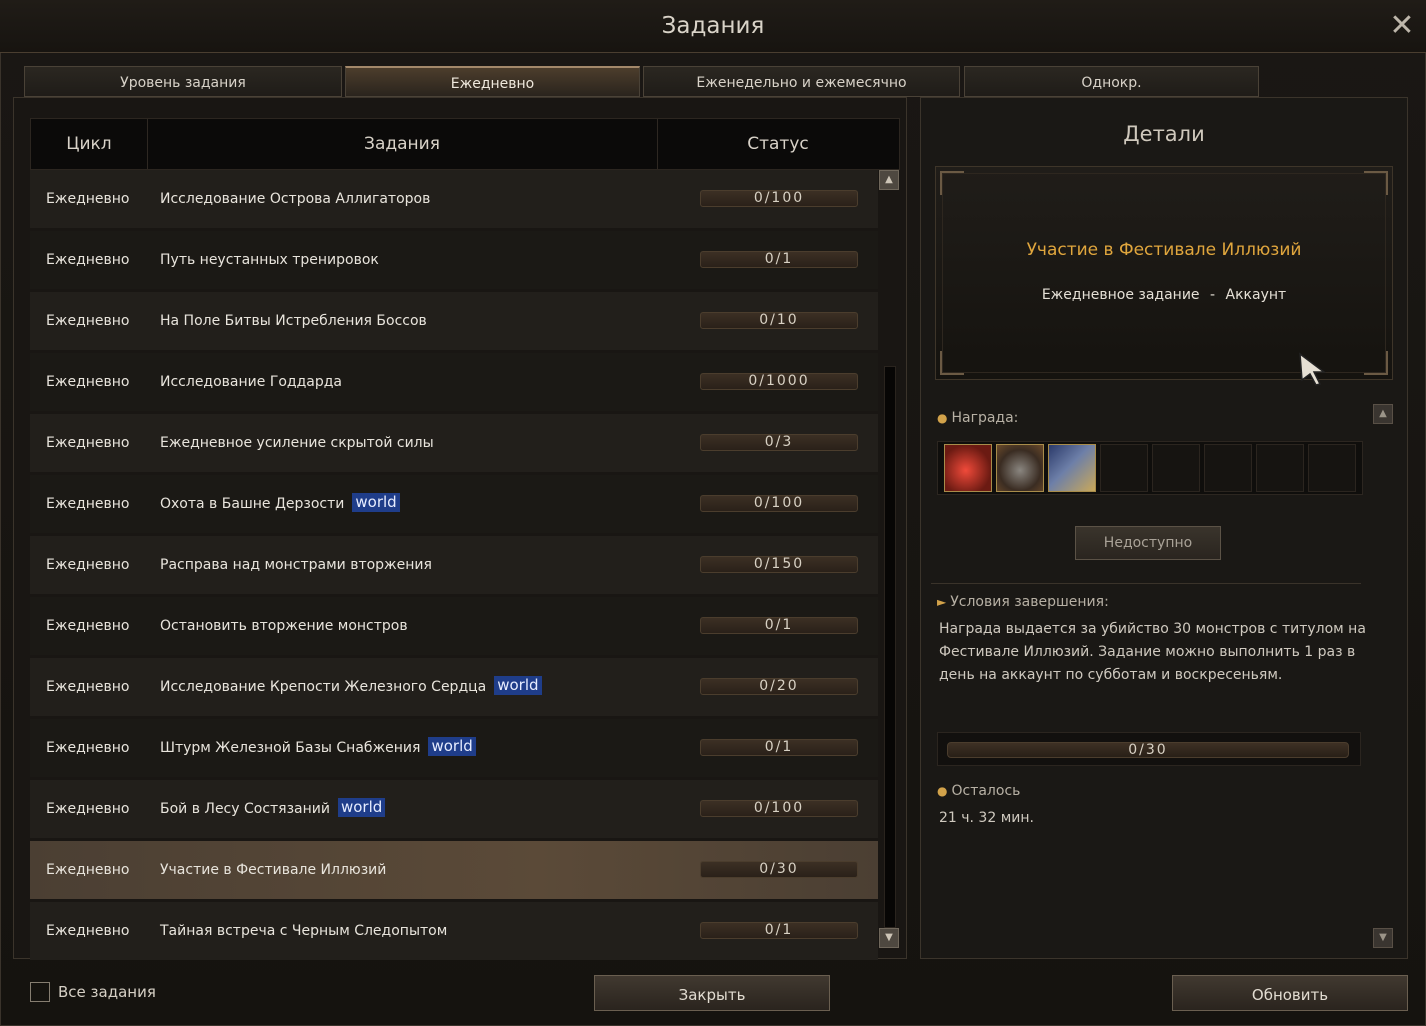 The width and height of the screenshot is (1426, 1026). I want to click on row-quest: Исследование Годдарда, so click(251, 382).